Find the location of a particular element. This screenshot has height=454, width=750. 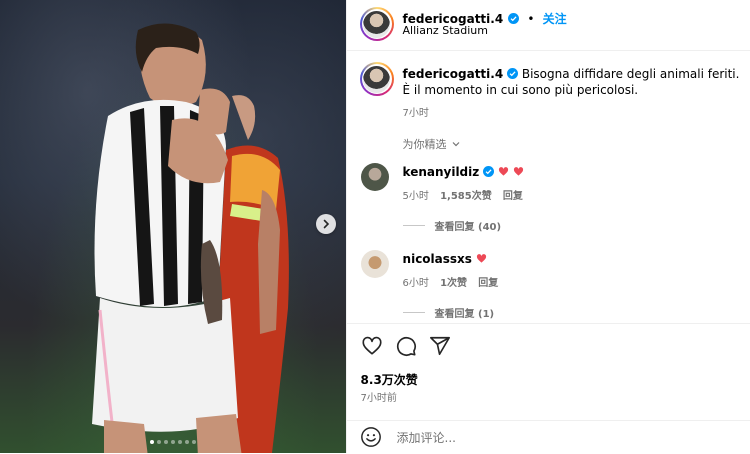

view-replies-button: 查看回复 (1) is located at coordinates (448, 312).